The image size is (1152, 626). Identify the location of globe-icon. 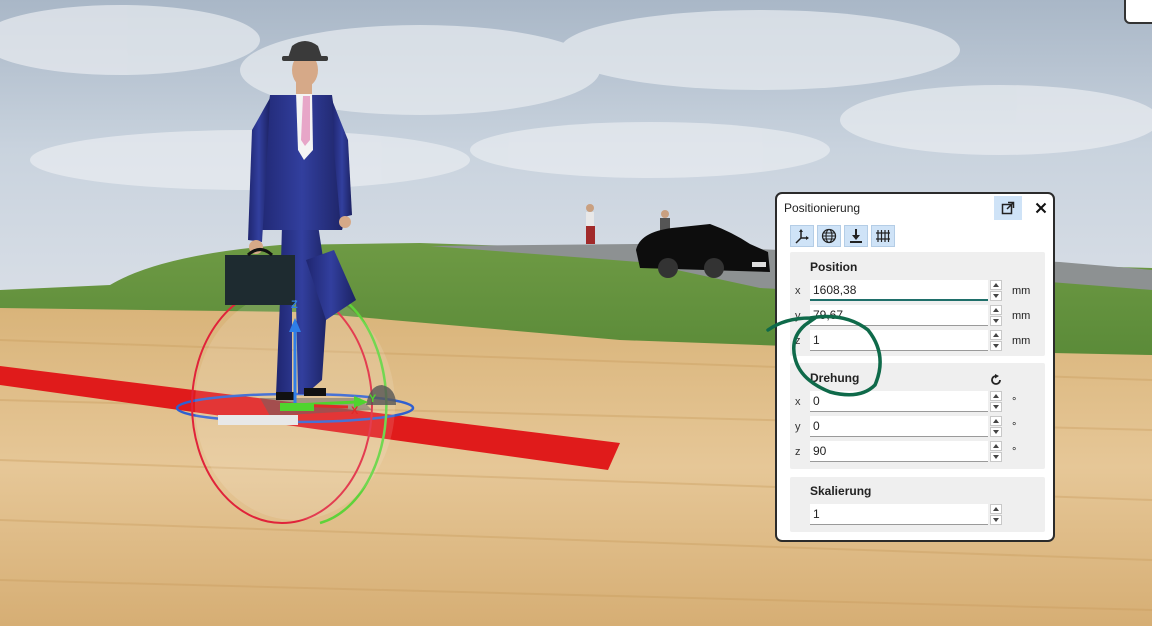
(829, 236).